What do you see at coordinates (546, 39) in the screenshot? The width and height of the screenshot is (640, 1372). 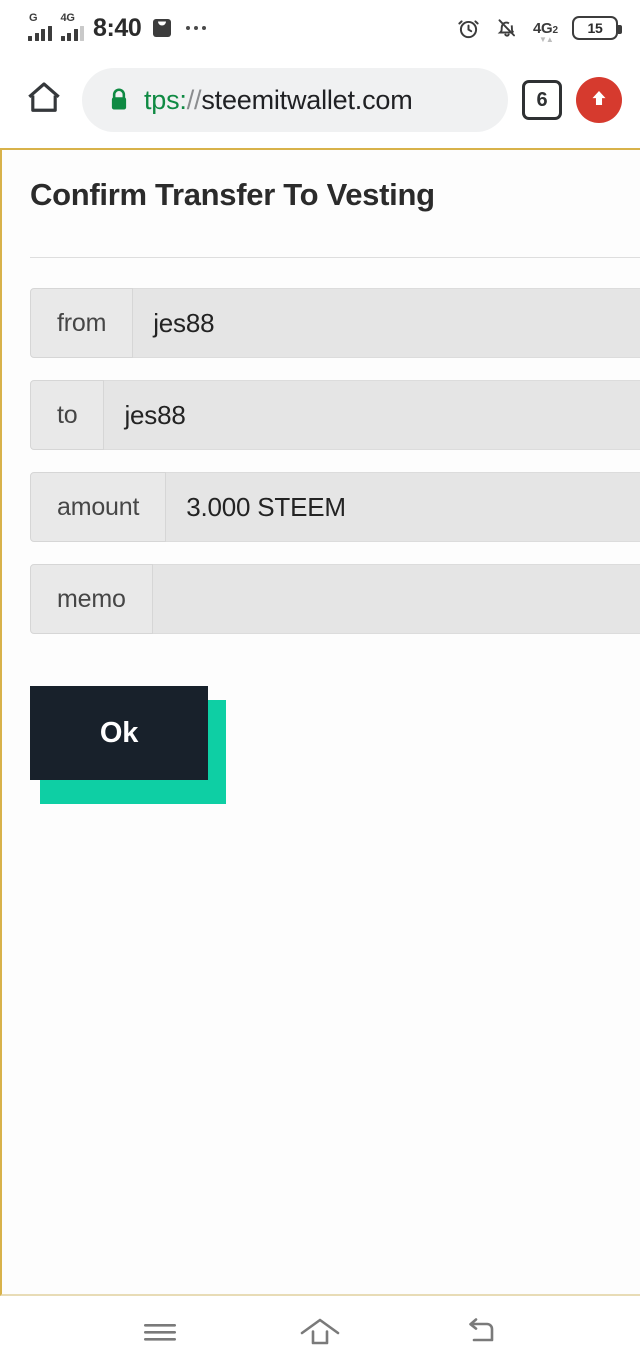 I see `data-transfer-arrows-icon: ▼▲` at bounding box center [546, 39].